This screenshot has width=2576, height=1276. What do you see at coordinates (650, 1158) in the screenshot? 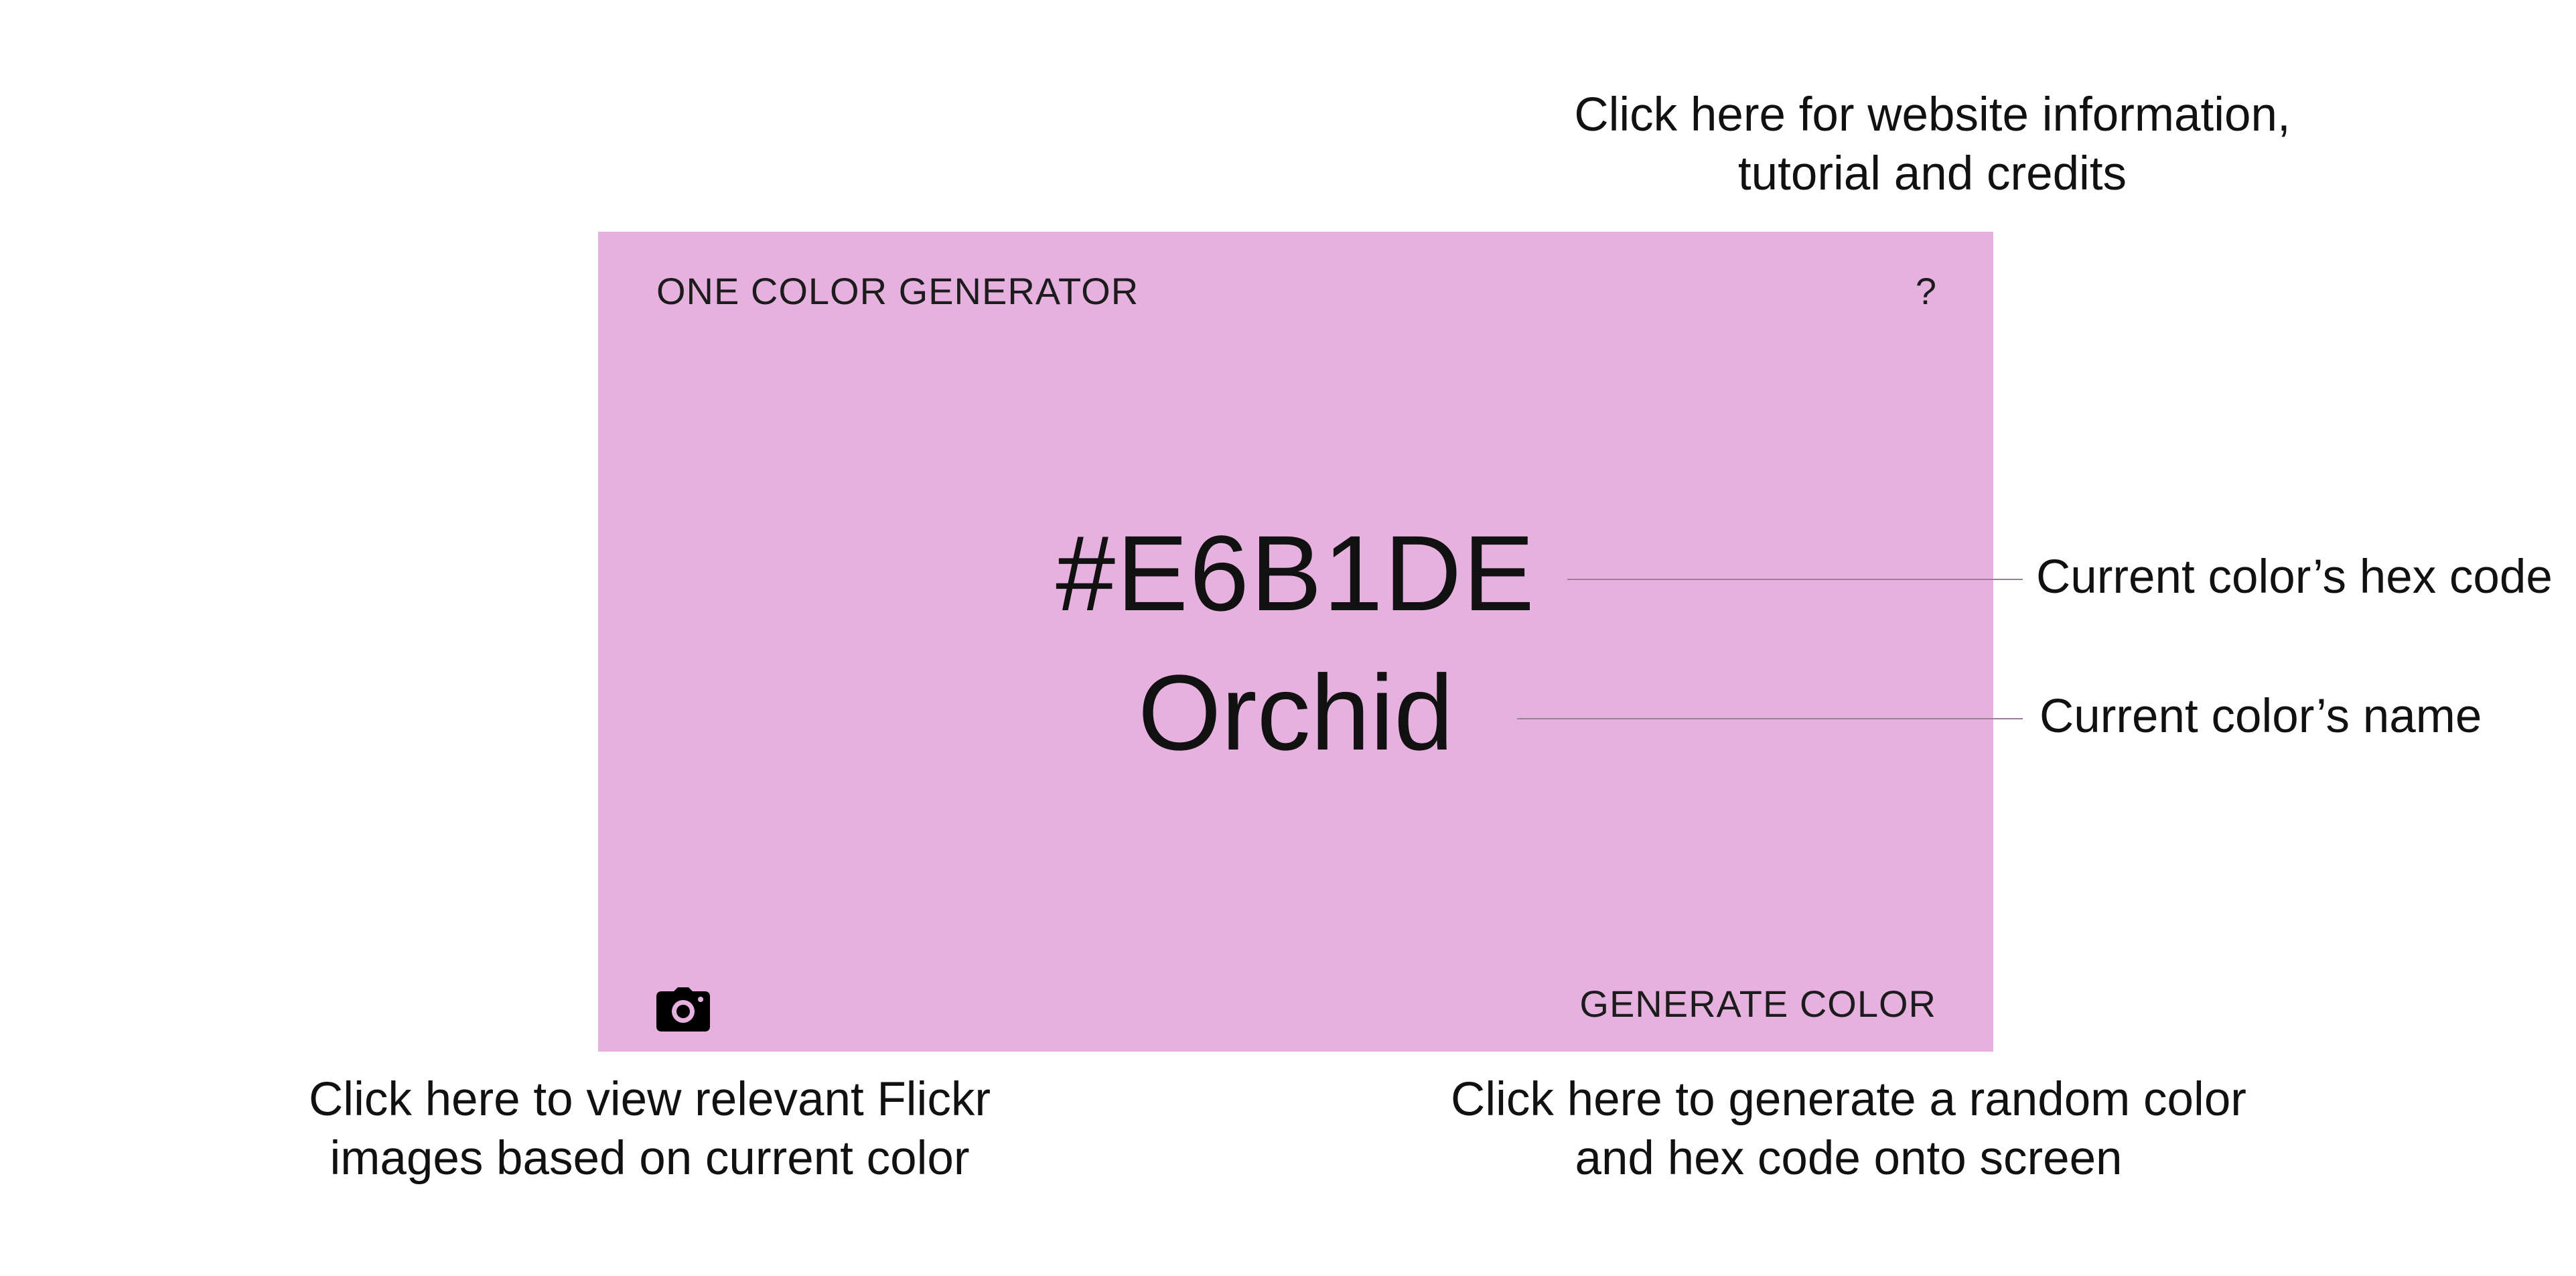
I see `annotation-flickr-line-2: images based on current color` at bounding box center [650, 1158].